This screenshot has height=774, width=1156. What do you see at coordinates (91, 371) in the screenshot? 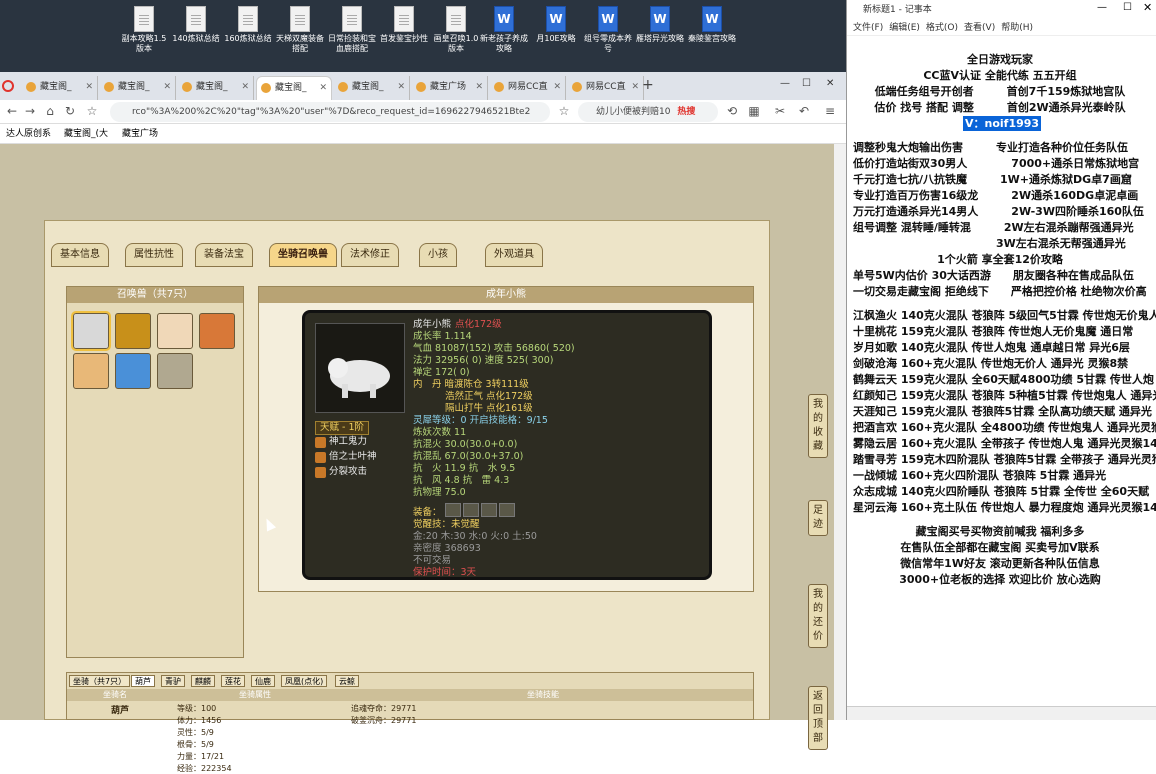
I see `pet-avatar-child` at bounding box center [91, 371].